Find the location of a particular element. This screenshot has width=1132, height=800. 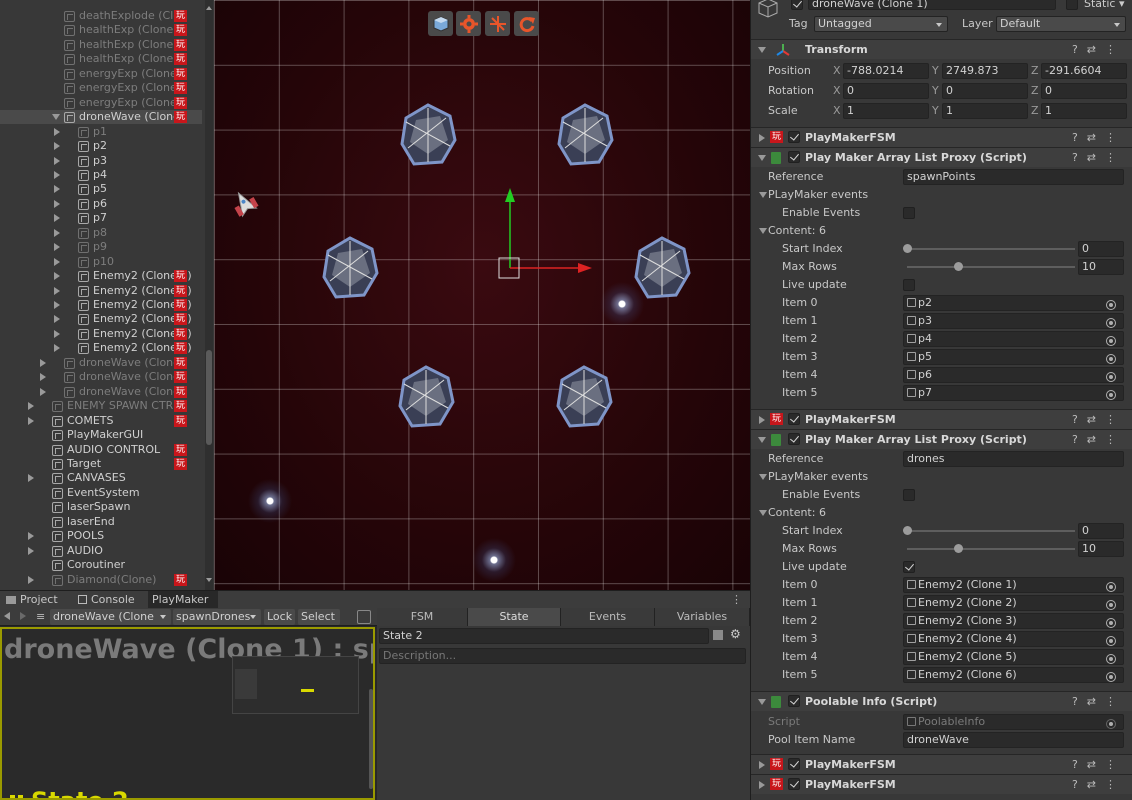

hierarchy-item: EventSystem is located at coordinates (101, 493).